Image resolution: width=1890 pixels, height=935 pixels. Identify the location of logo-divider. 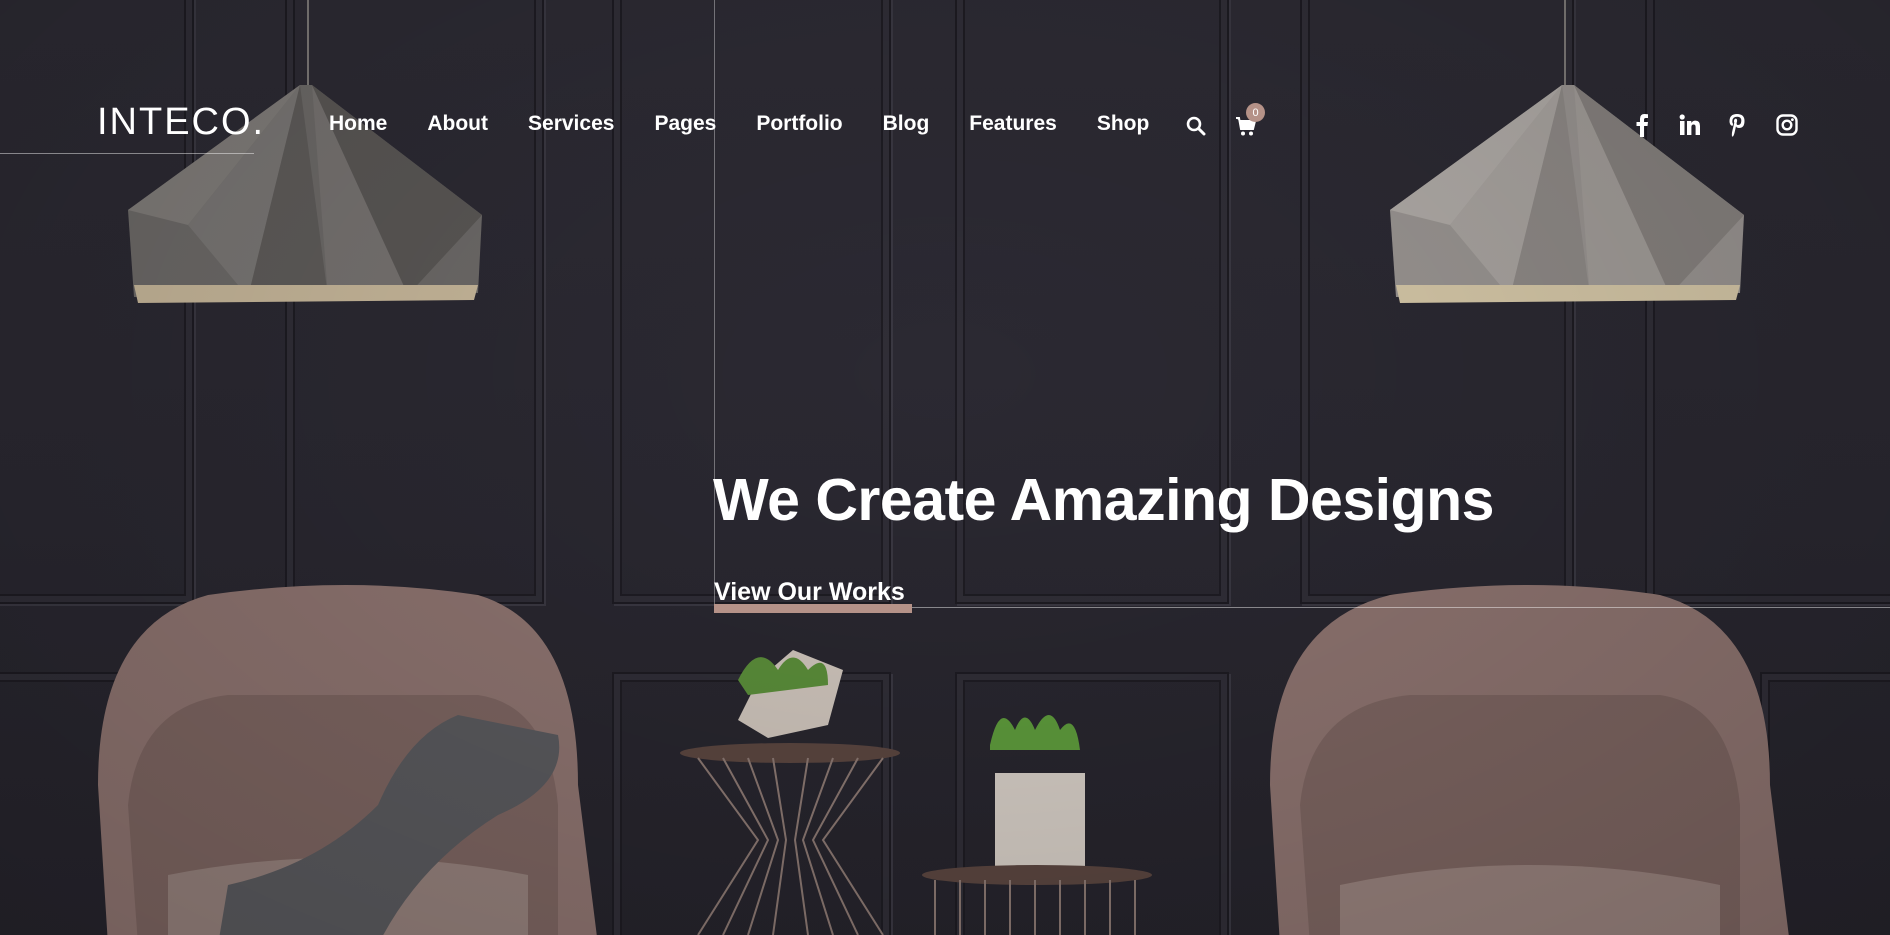
(127, 153).